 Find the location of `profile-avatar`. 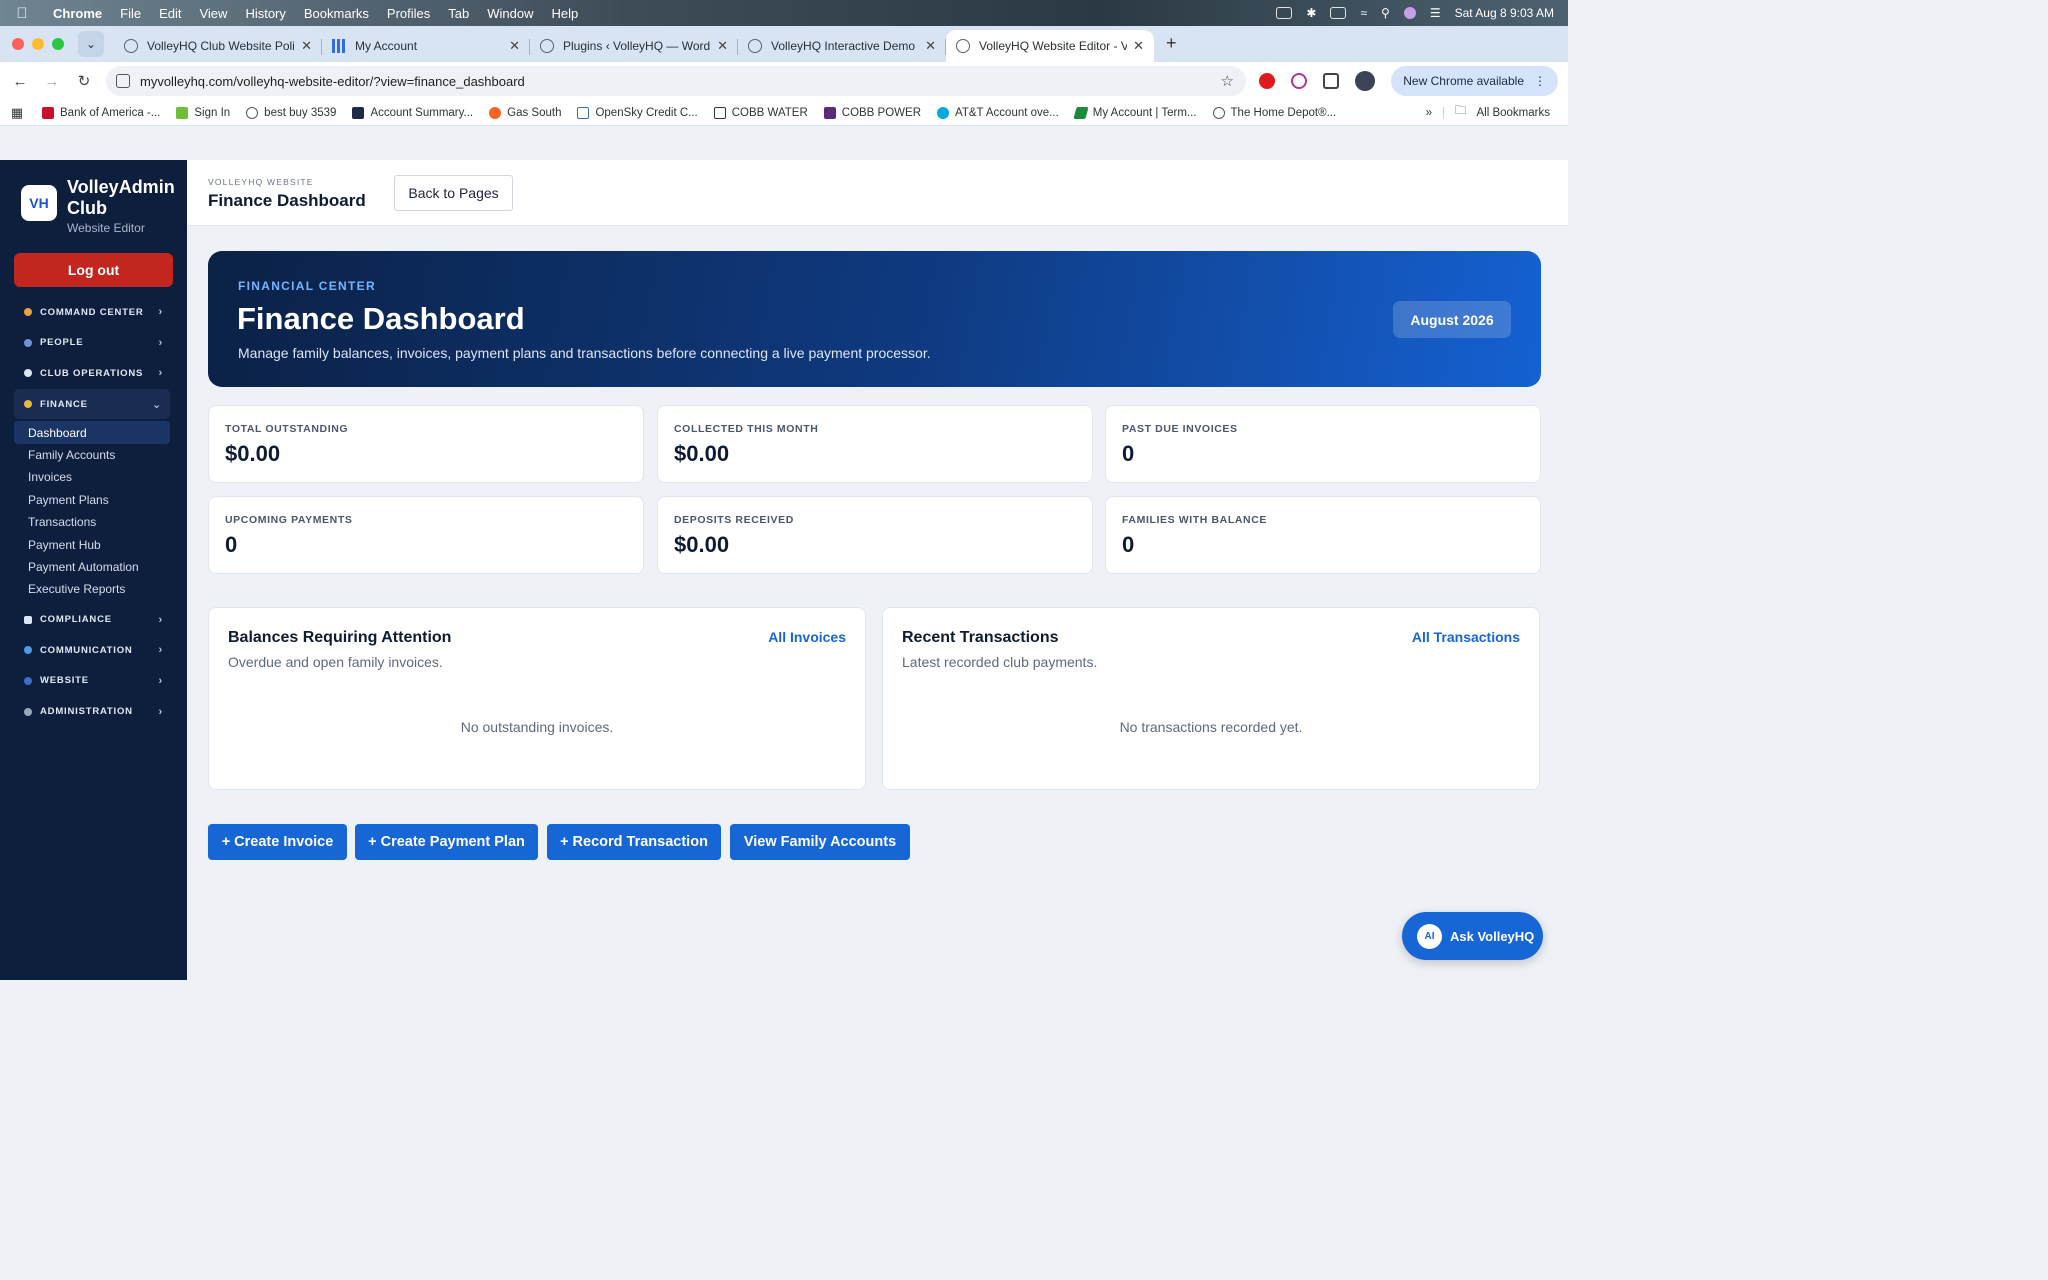

profile-avatar is located at coordinates (1365, 81).